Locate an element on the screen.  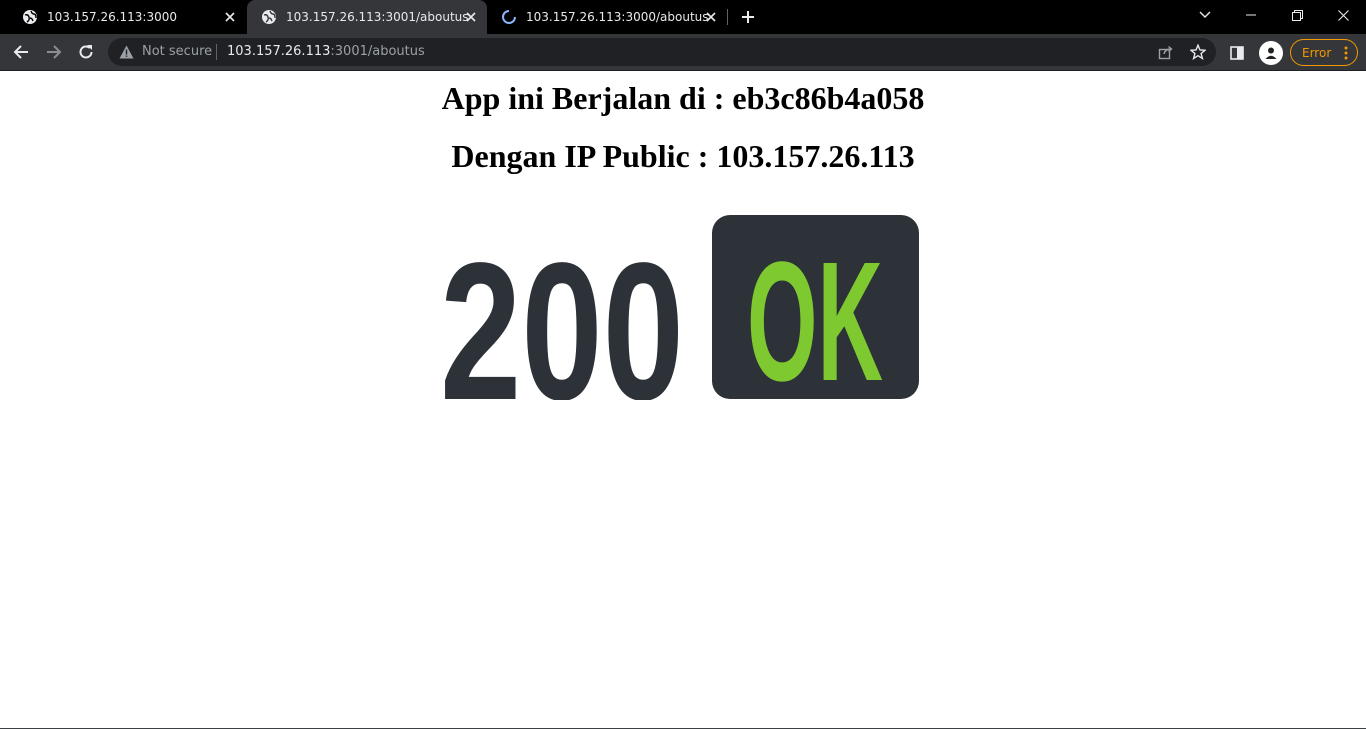
new-tab-button is located at coordinates (748, 17).